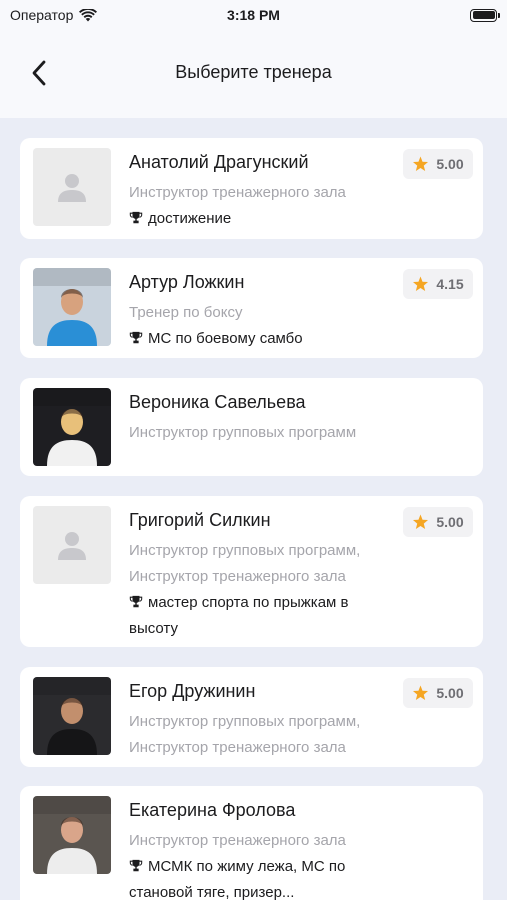 Image resolution: width=507 pixels, height=900 pixels. I want to click on back-button, so click(39, 73).